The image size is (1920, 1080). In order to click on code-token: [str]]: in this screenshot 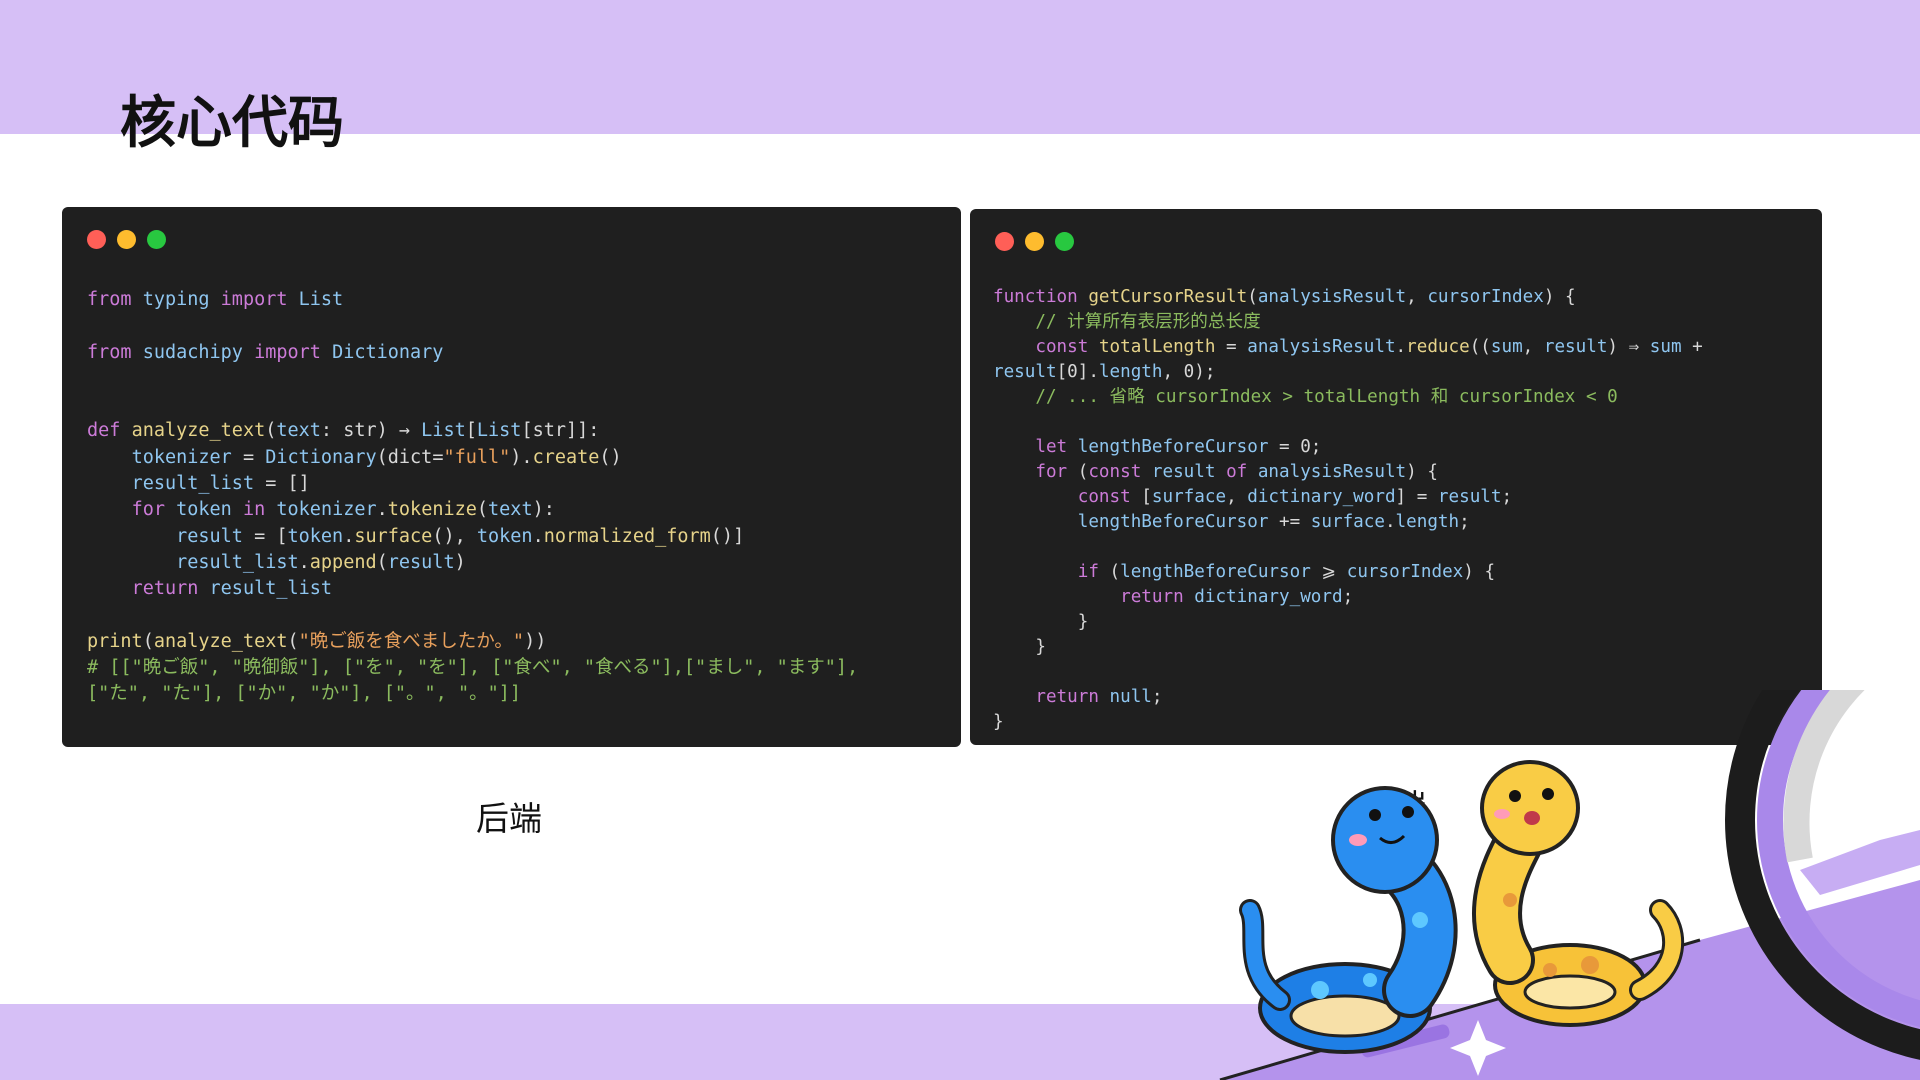, I will do `click(560, 431)`.